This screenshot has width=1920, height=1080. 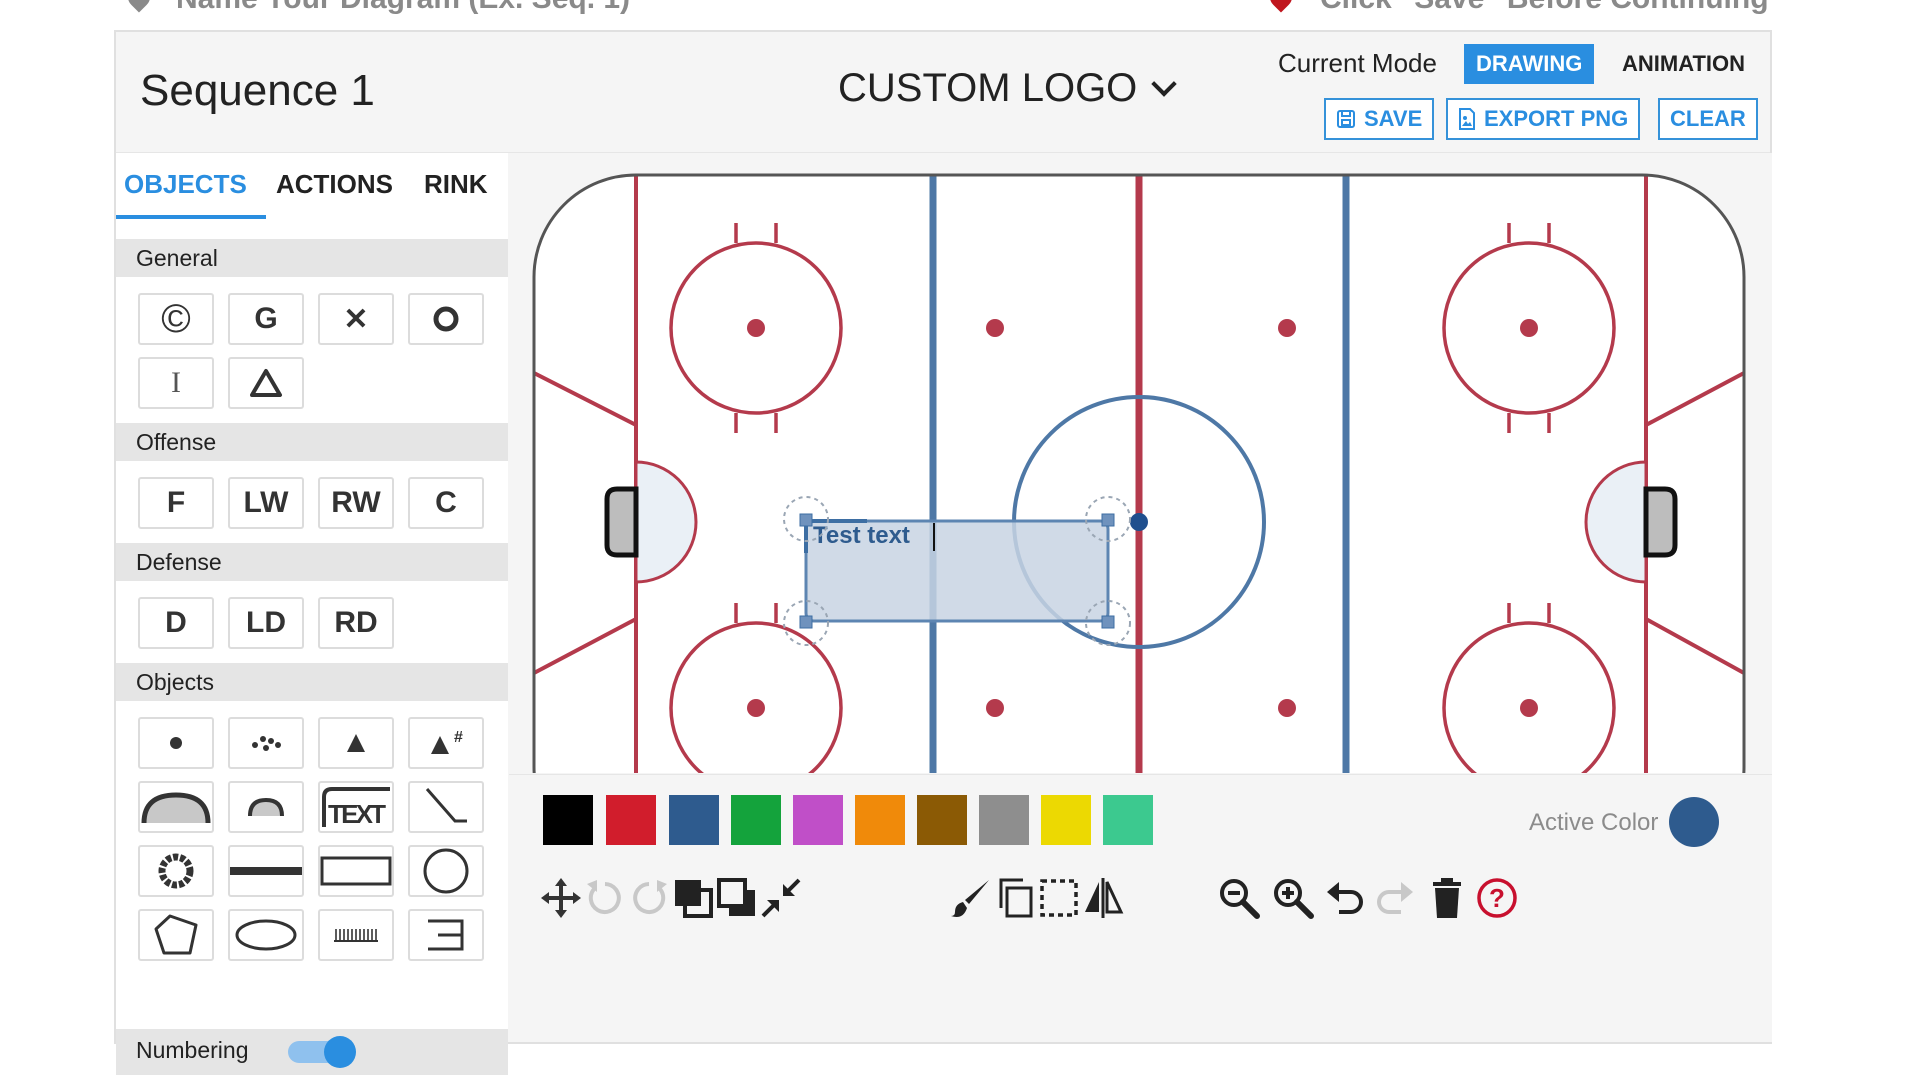 I want to click on cone-button, so click(x=356, y=743).